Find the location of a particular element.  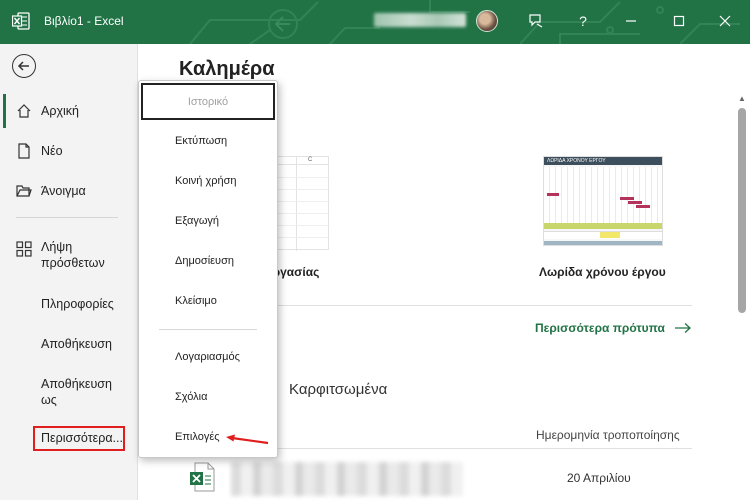

date-modified-header: Ημερομηνία τροποποίησης is located at coordinates (608, 435).